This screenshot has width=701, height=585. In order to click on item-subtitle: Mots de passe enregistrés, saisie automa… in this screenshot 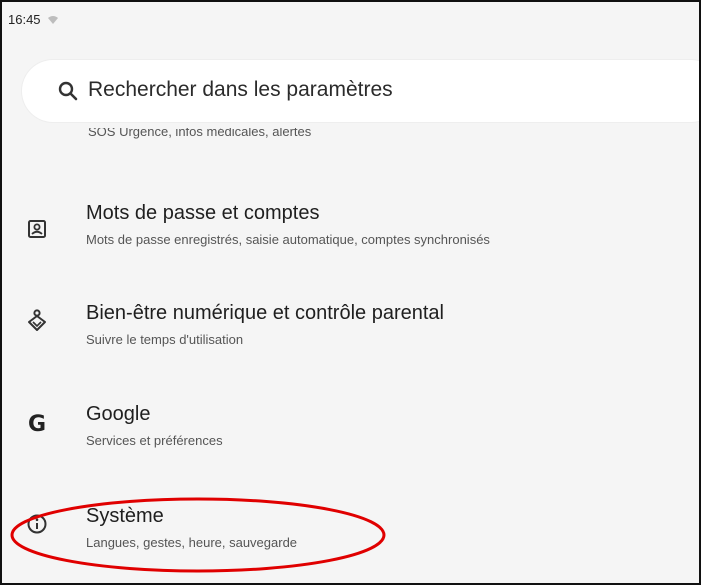, I will do `click(288, 239)`.